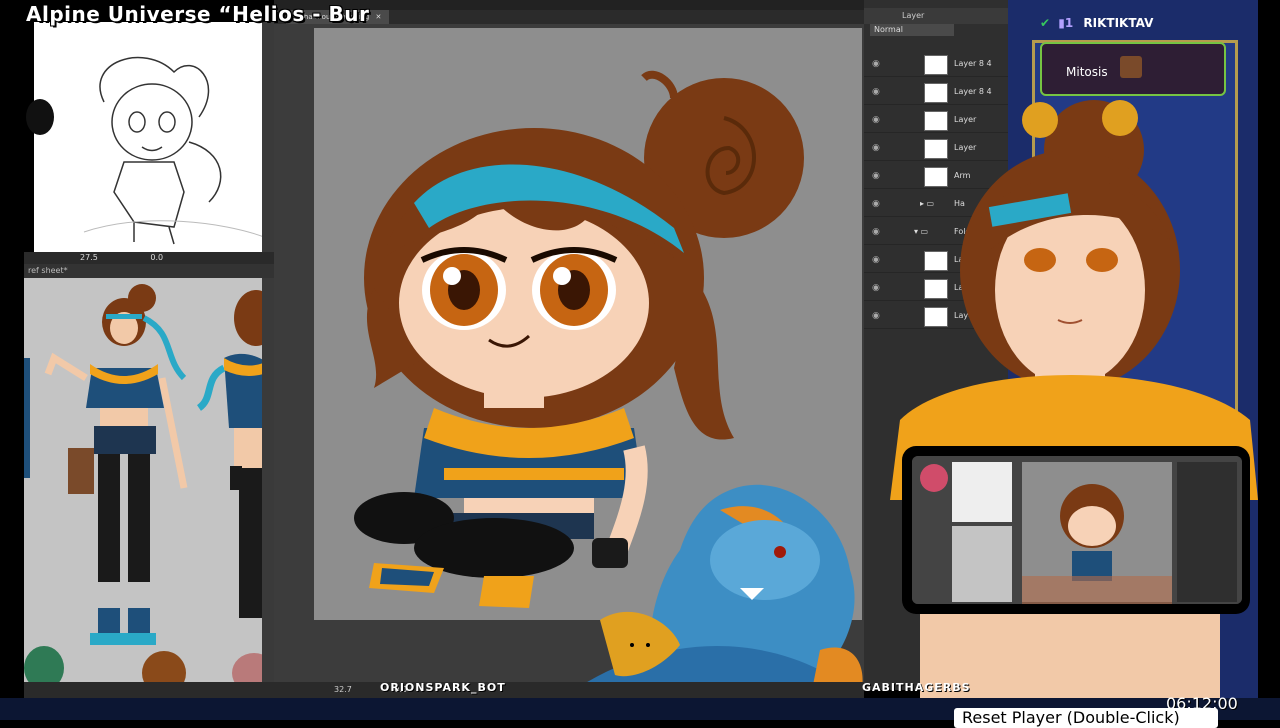 Image resolution: width=1280 pixels, height=728 pixels. I want to click on screen-preview-image, so click(1077, 530).